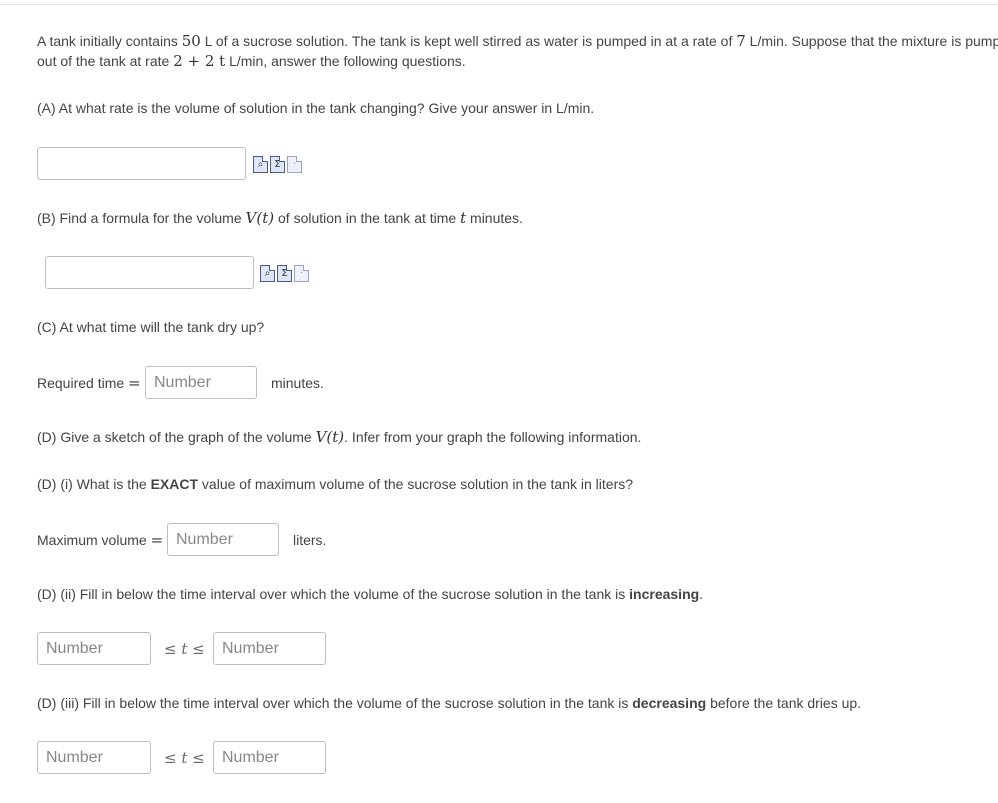 The height and width of the screenshot is (803, 998). Describe the element at coordinates (269, 648) in the screenshot. I see `increasing-end-input` at that location.